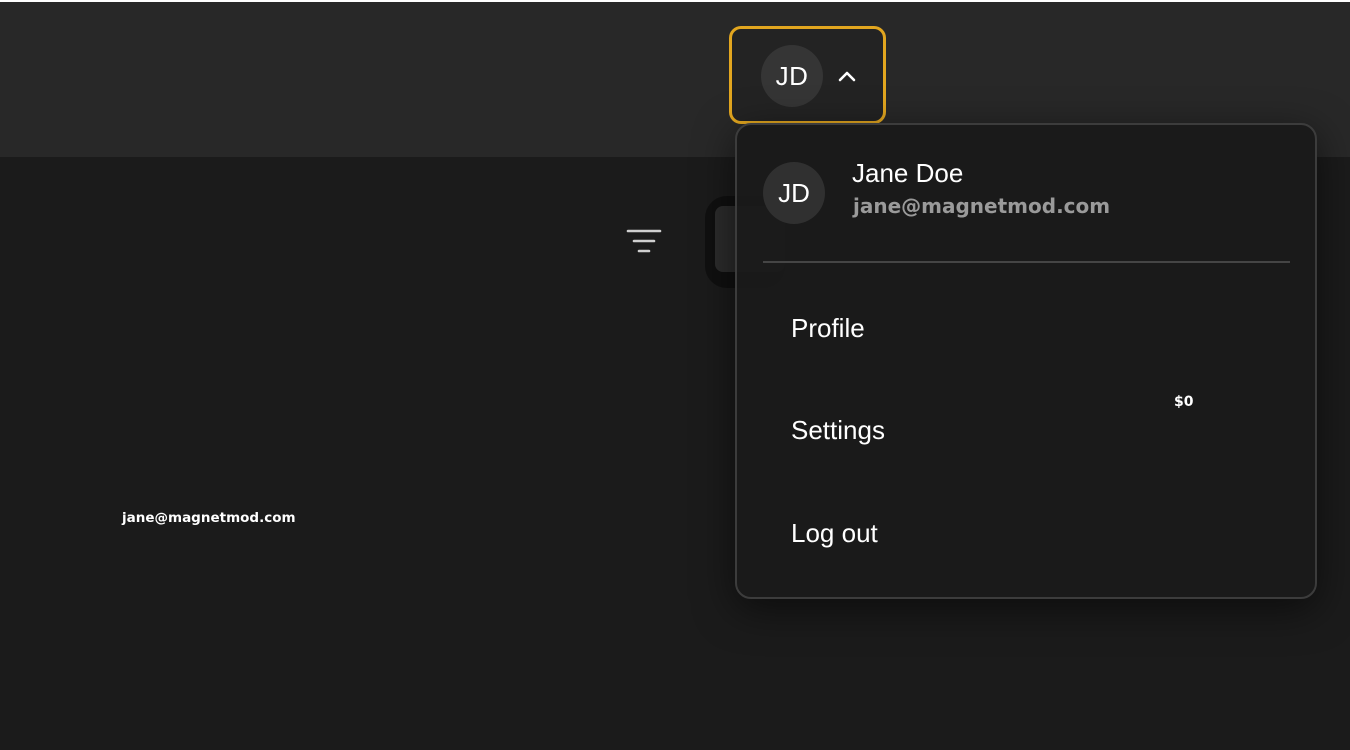 Image resolution: width=1350 pixels, height=750 pixels. I want to click on menu-item-settings: Settings, so click(1026, 430).